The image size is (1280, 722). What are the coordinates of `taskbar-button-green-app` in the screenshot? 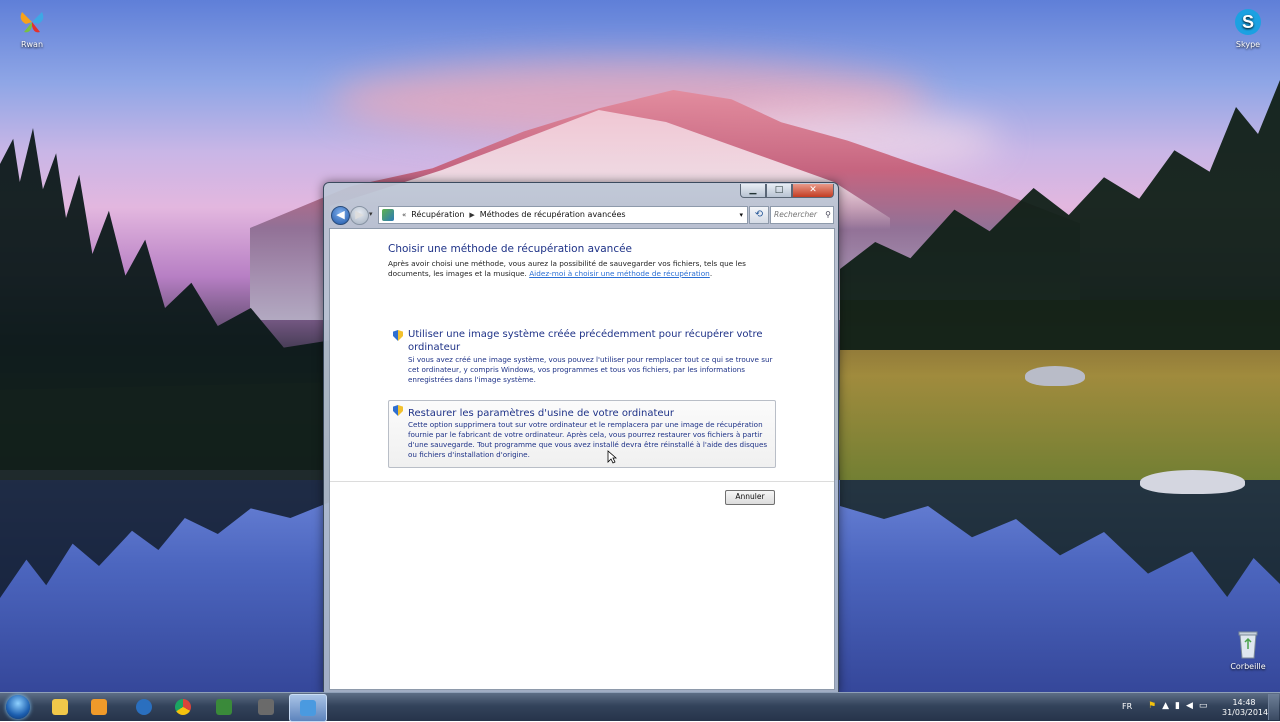 It's located at (224, 707).